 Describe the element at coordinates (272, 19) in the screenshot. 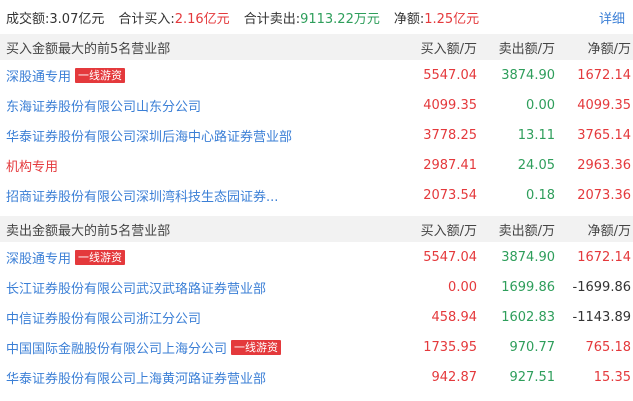

I see `total-sell-label: 合计卖出:` at that location.